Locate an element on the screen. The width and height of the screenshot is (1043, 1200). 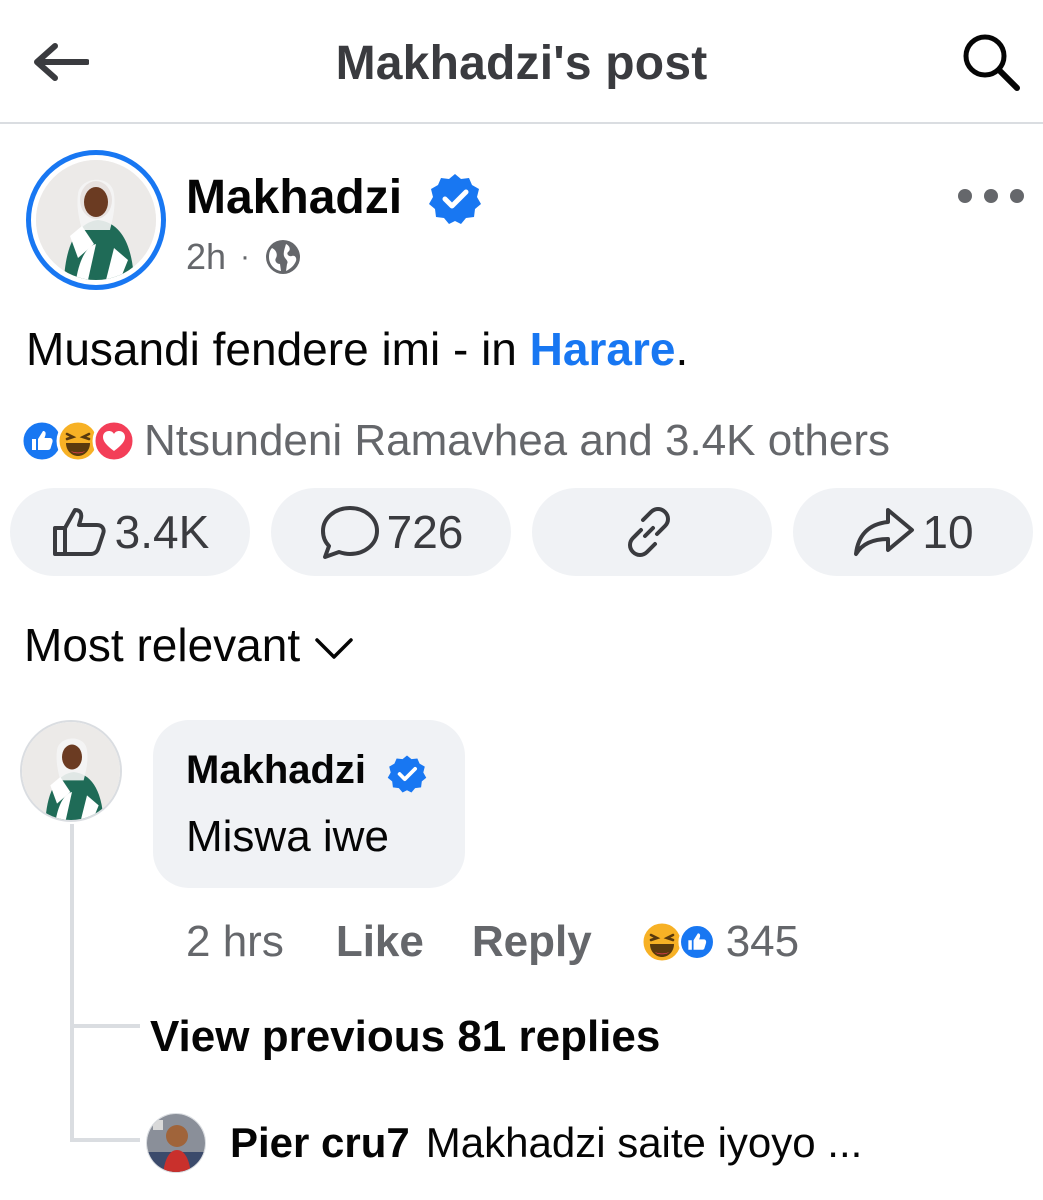
avatar-photo is located at coordinates (96, 220).